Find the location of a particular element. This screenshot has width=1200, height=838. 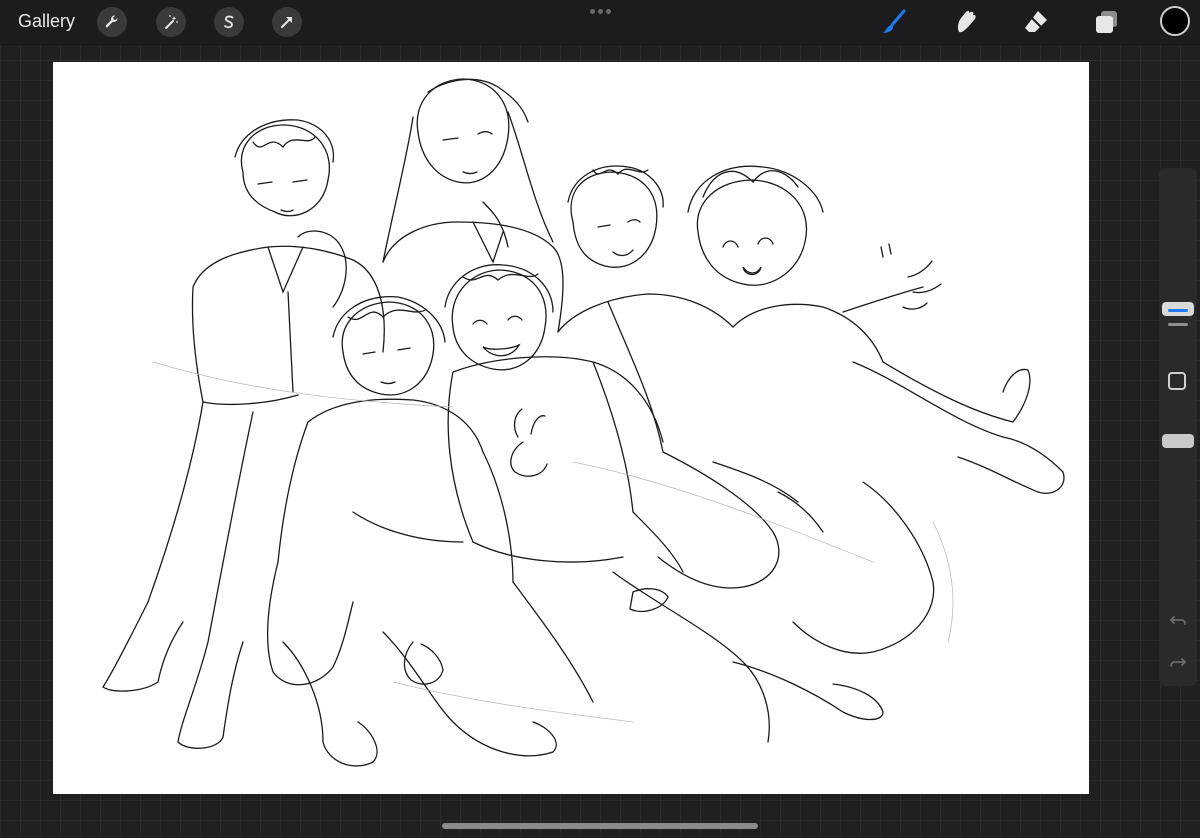

smudge-tool-button is located at coordinates (965, 22).